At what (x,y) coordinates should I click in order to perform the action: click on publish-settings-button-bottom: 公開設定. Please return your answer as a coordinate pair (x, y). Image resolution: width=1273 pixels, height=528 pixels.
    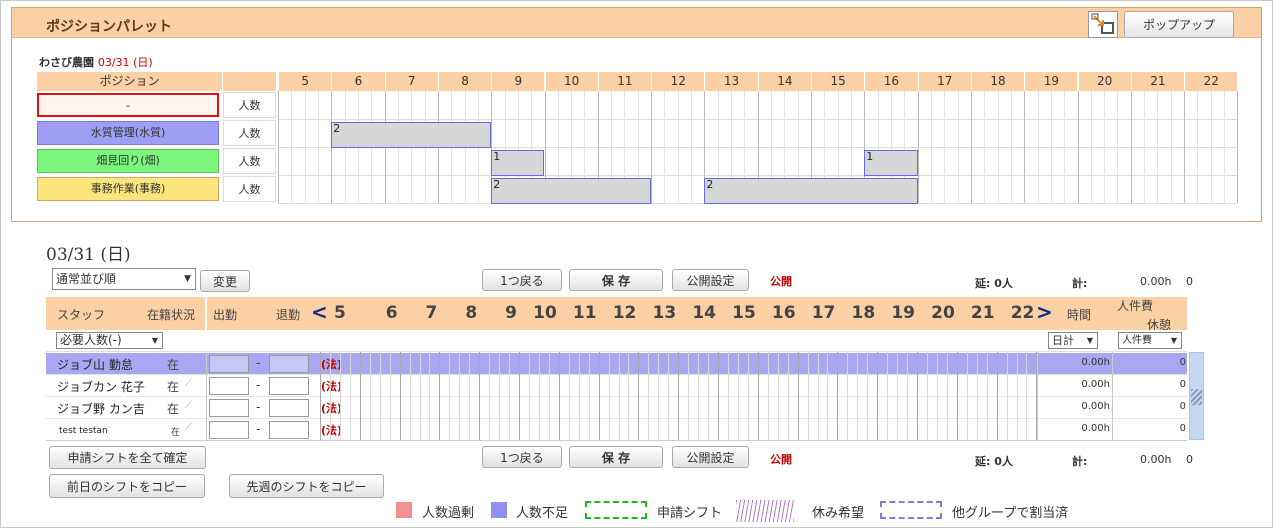
    Looking at the image, I should click on (710, 457).